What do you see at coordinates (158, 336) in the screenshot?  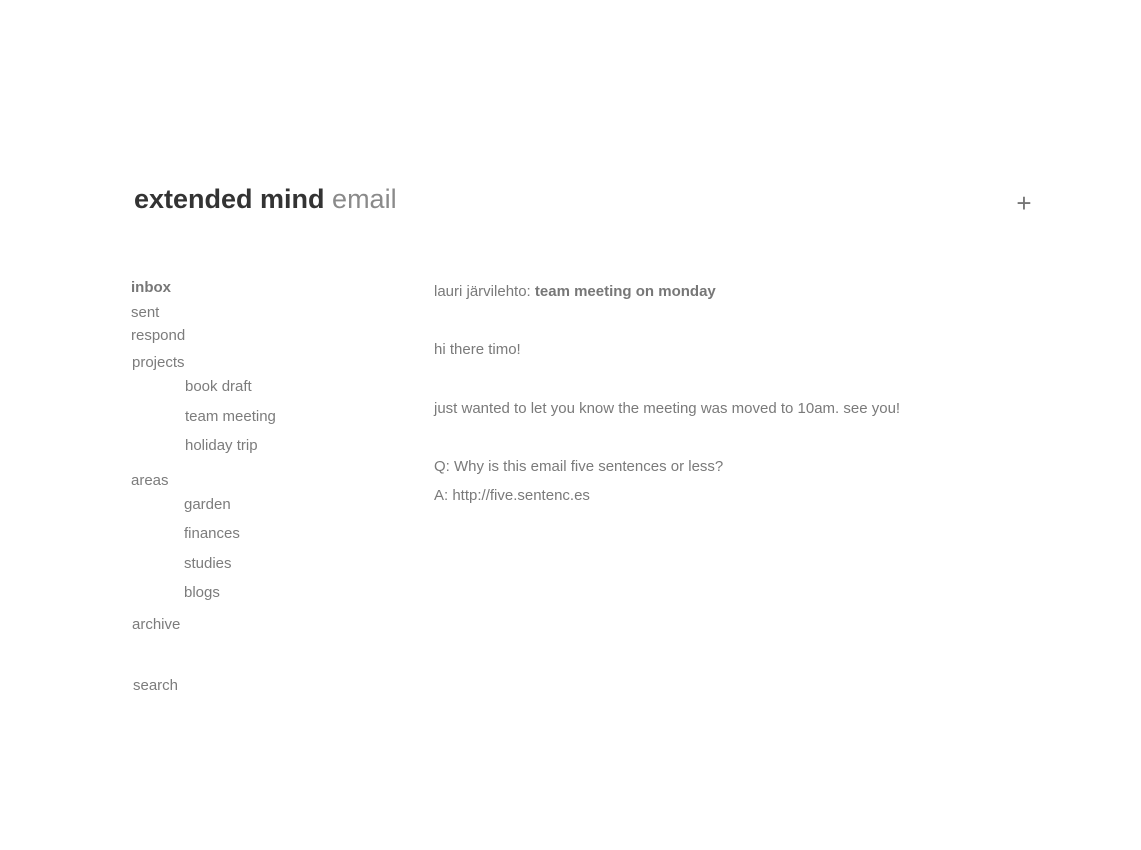 I see `sidebar-item-respond: respond` at bounding box center [158, 336].